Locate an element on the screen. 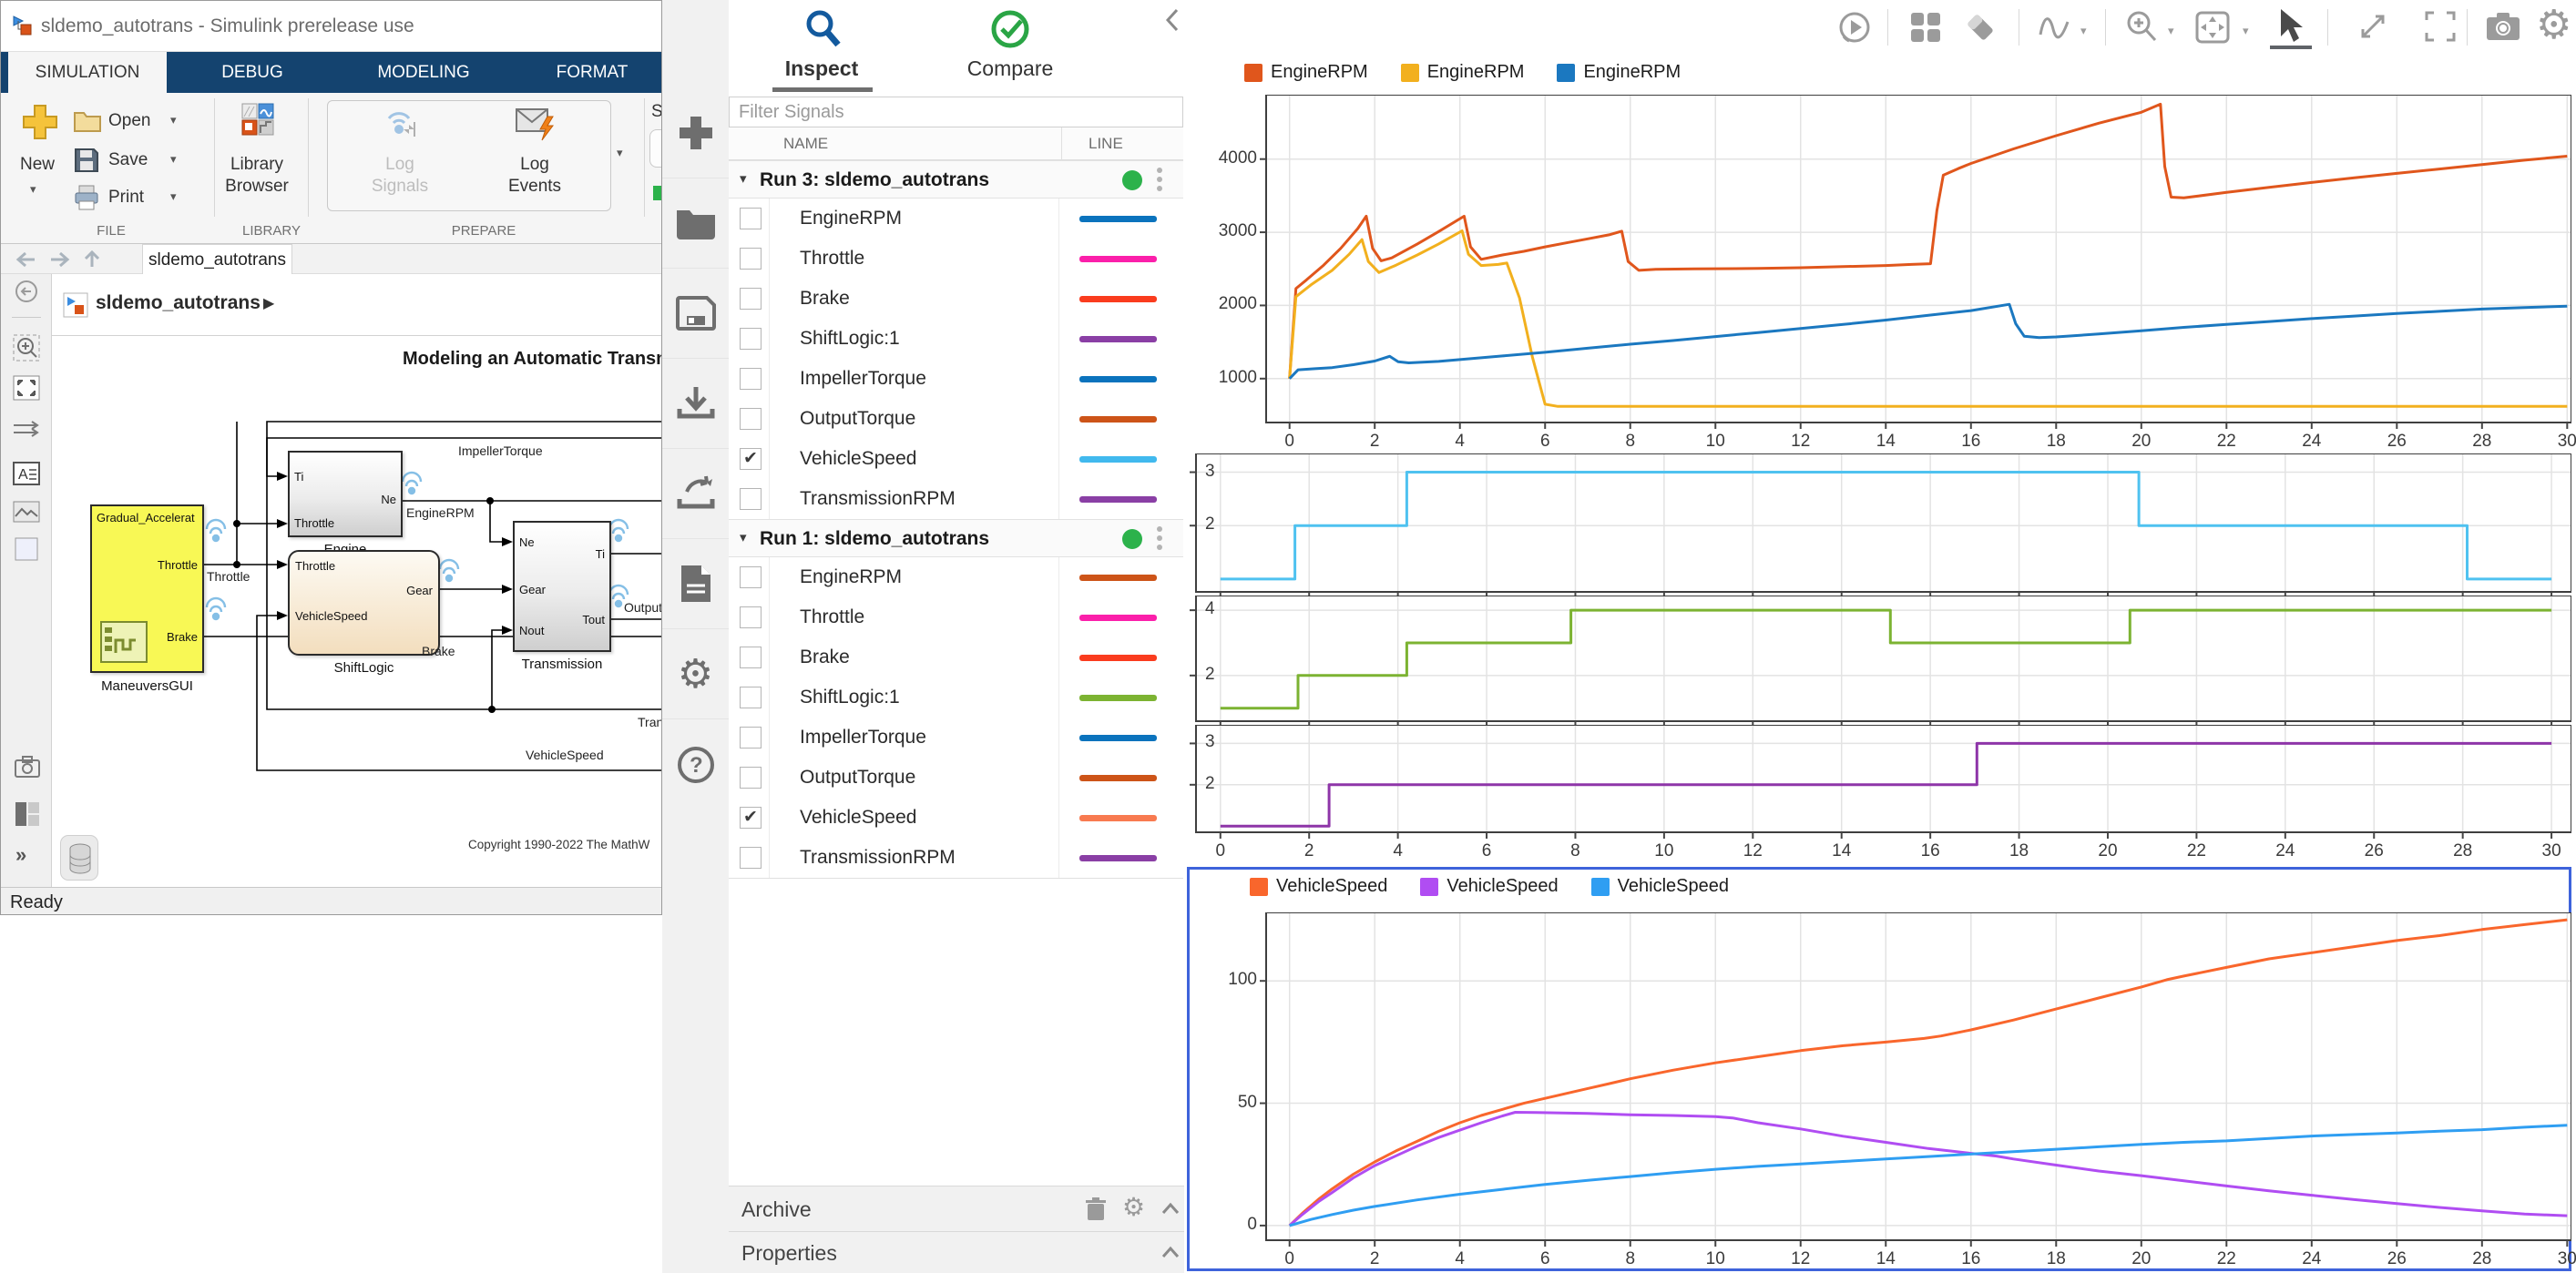  tab-modeling: MODELING is located at coordinates (423, 73).